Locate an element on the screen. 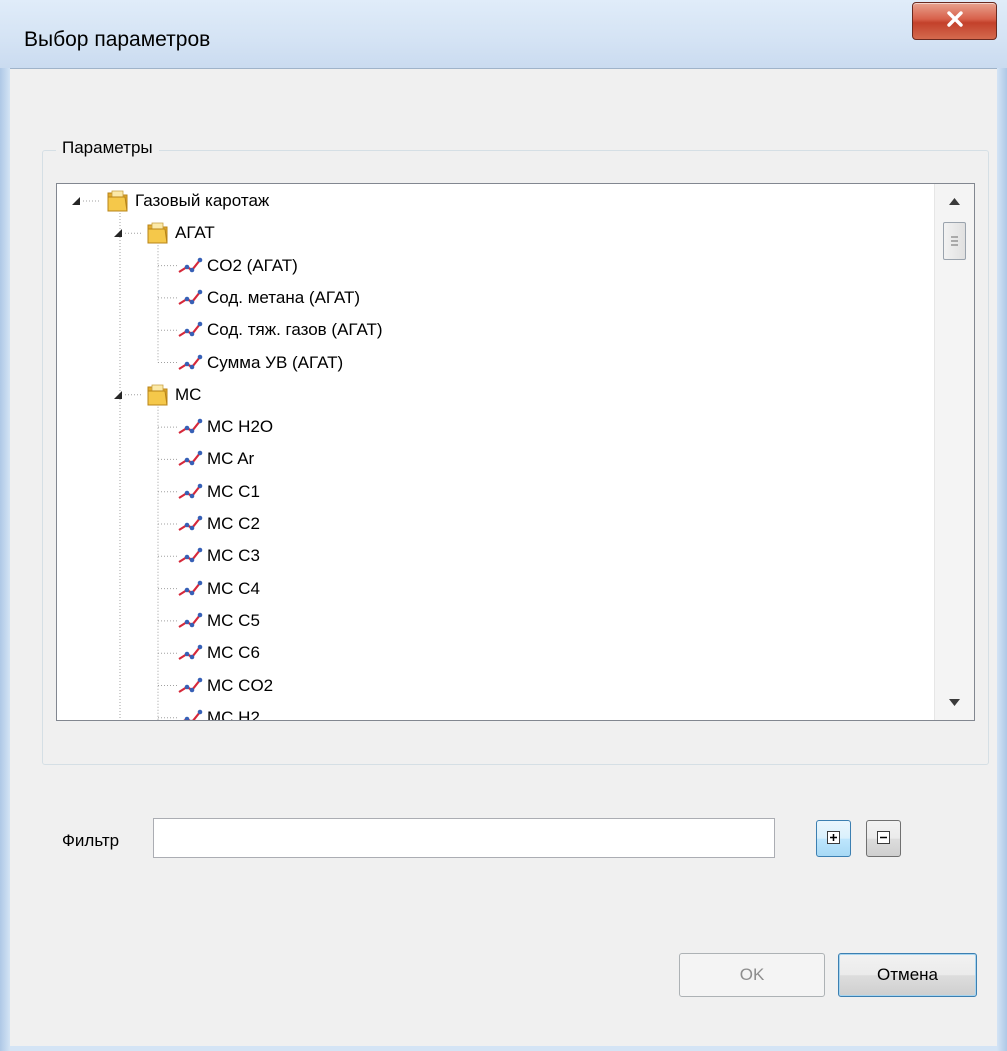 The height and width of the screenshot is (1051, 1007). close-icon is located at coordinates (955, 21).